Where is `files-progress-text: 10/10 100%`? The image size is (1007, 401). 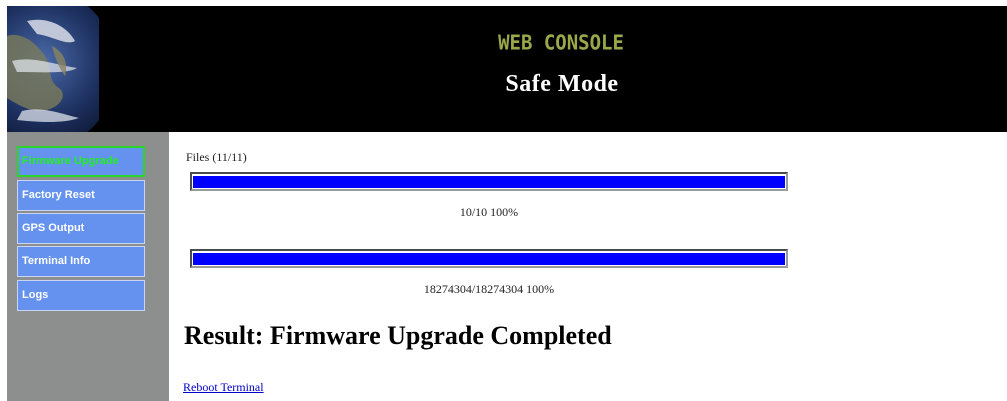 files-progress-text: 10/10 100% is located at coordinates (489, 212).